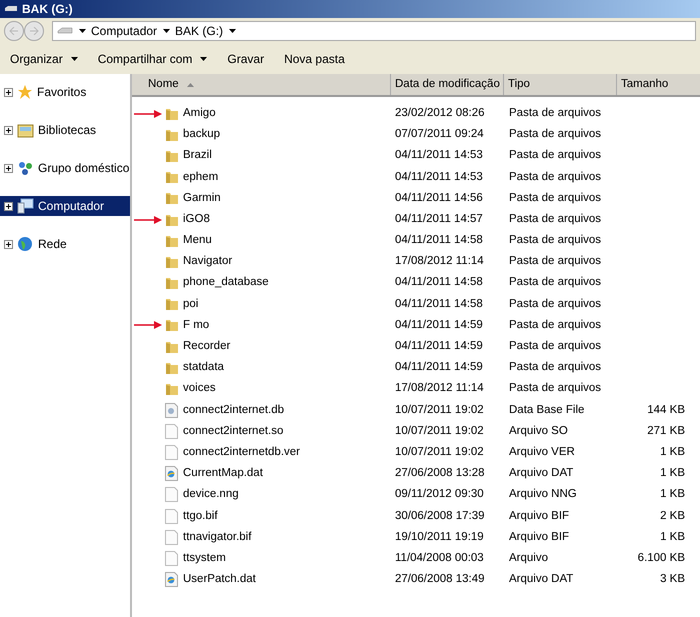 This screenshot has width=700, height=617. Describe the element at coordinates (440, 516) in the screenshot. I see `date-cell-text: 30/06/2008 17:39` at that location.